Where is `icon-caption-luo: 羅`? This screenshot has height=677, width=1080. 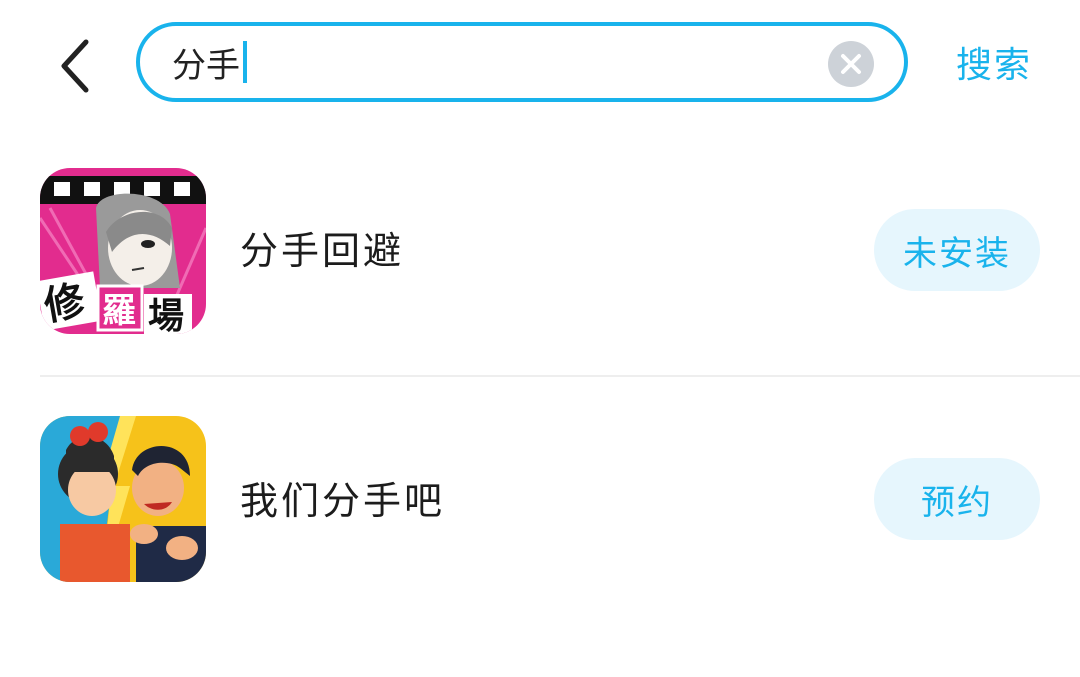 icon-caption-luo: 羅 is located at coordinates (119, 311).